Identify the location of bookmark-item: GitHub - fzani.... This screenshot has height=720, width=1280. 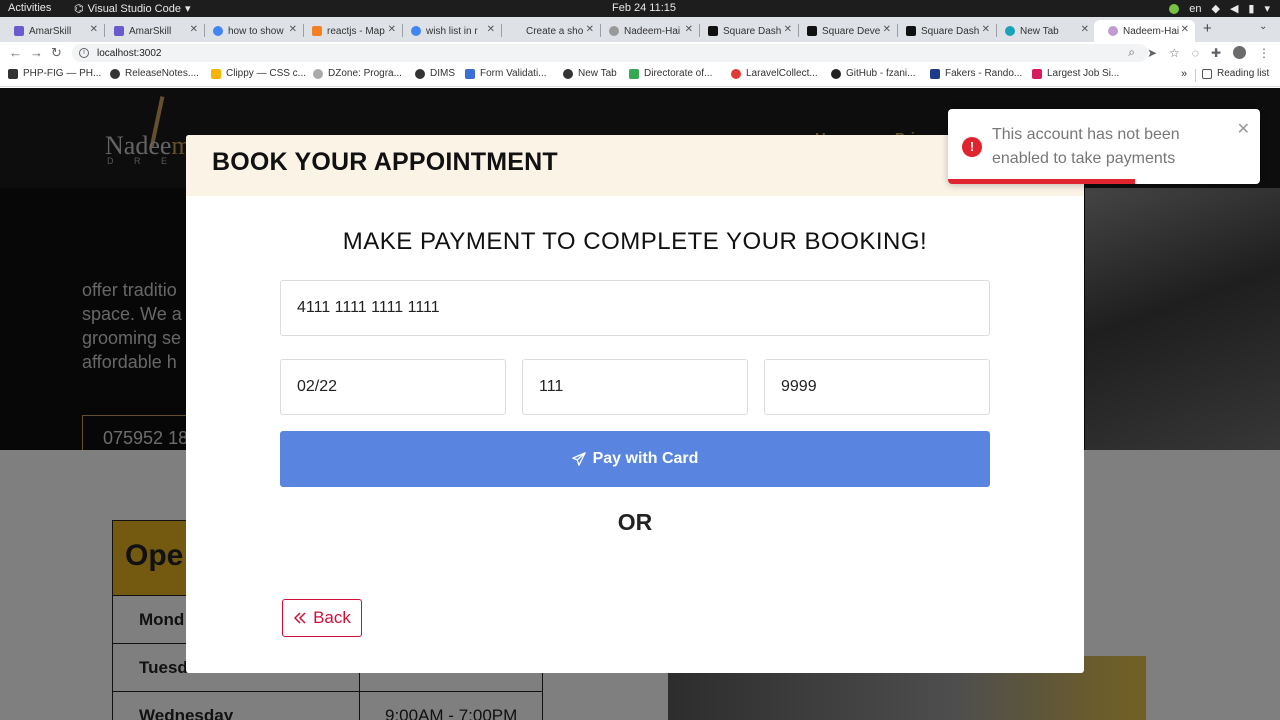
(873, 73).